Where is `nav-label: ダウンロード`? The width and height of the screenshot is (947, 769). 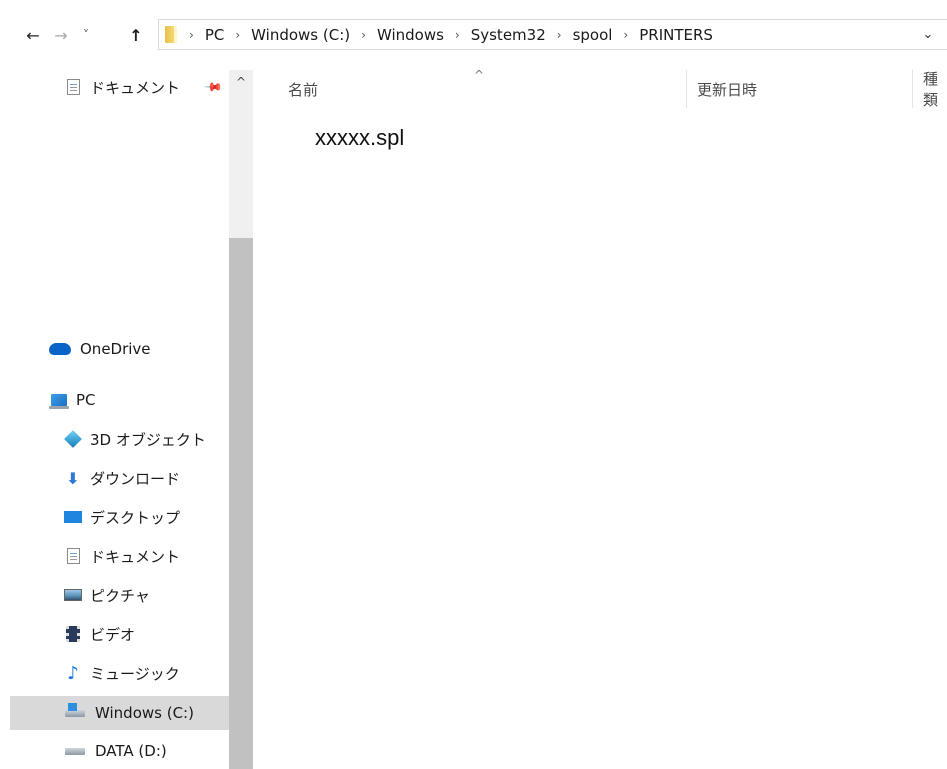 nav-label: ダウンロード is located at coordinates (135, 478).